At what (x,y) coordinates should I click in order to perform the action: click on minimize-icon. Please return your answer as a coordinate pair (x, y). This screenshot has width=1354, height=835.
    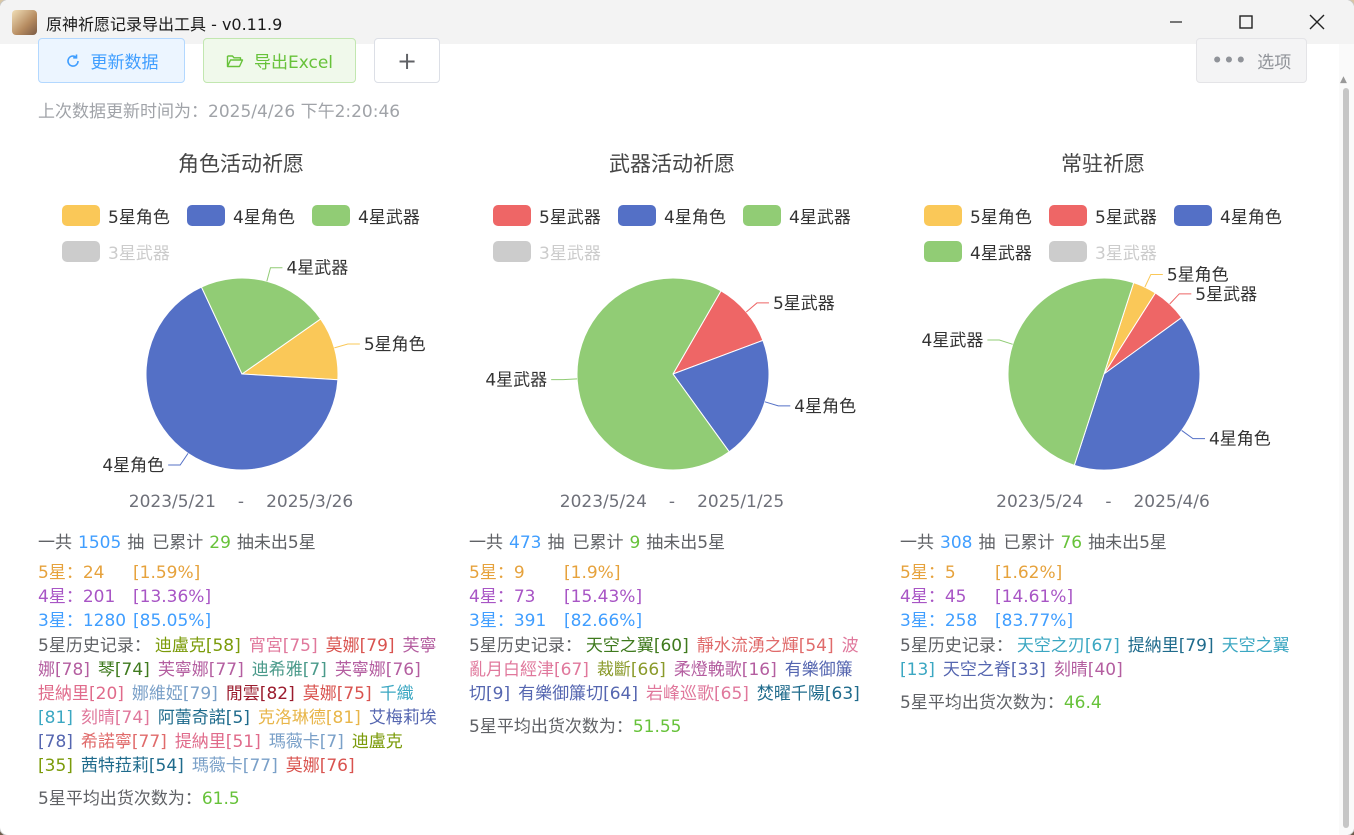
    Looking at the image, I should click on (1176, 22).